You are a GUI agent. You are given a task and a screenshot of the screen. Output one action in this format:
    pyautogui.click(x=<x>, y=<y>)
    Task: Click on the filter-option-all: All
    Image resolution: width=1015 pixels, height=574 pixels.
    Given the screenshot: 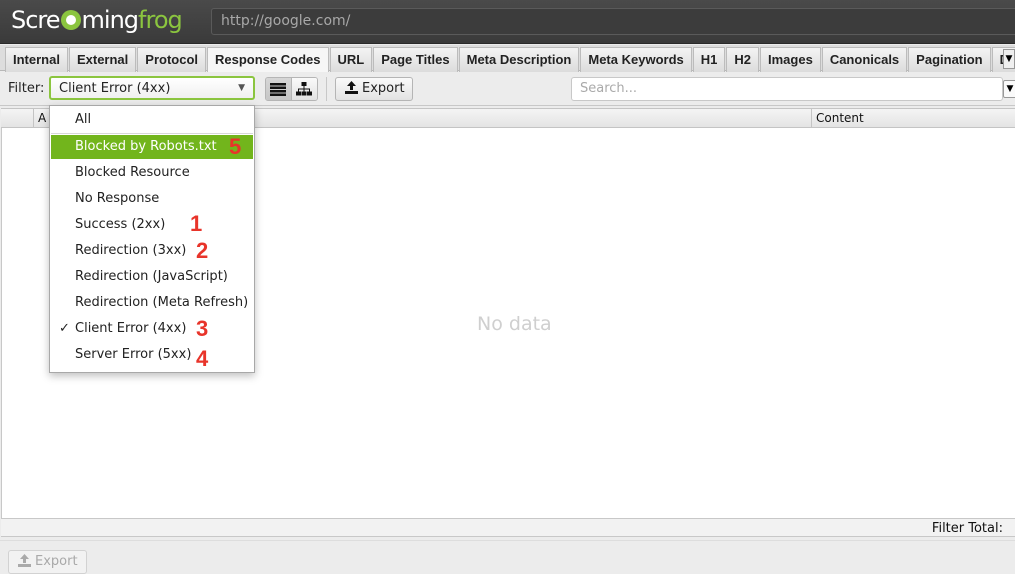 What is the action you would take?
    pyautogui.click(x=152, y=120)
    